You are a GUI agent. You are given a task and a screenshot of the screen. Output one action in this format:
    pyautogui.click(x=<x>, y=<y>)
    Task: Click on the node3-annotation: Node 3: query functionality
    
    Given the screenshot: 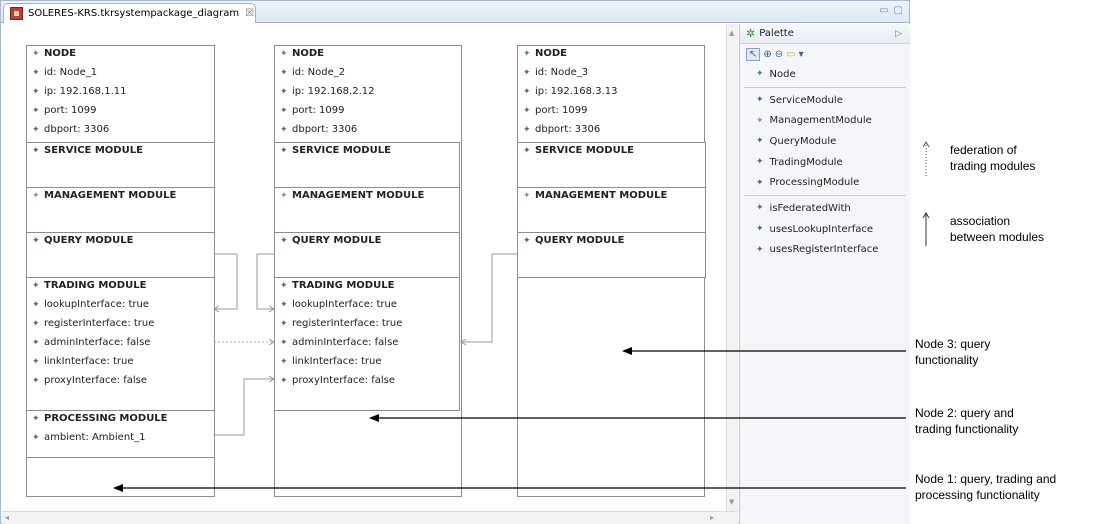 What is the action you would take?
    pyautogui.click(x=953, y=352)
    